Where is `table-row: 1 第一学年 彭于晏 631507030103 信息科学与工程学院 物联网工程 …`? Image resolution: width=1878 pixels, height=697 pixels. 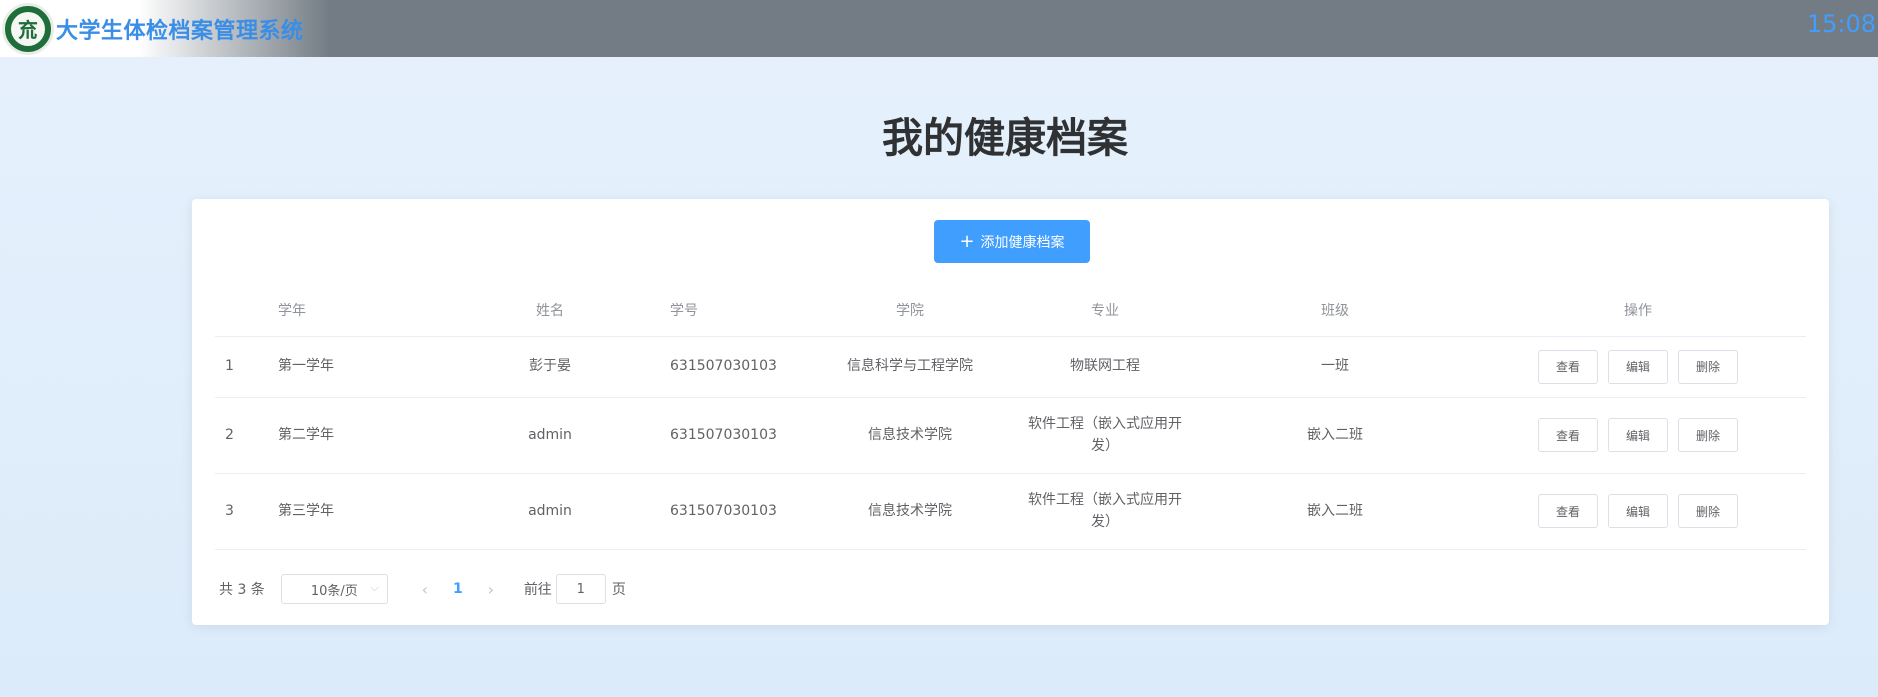 table-row: 1 第一学年 彭于晏 631507030103 信息科学与工程学院 物联网工程 … is located at coordinates (1010, 367).